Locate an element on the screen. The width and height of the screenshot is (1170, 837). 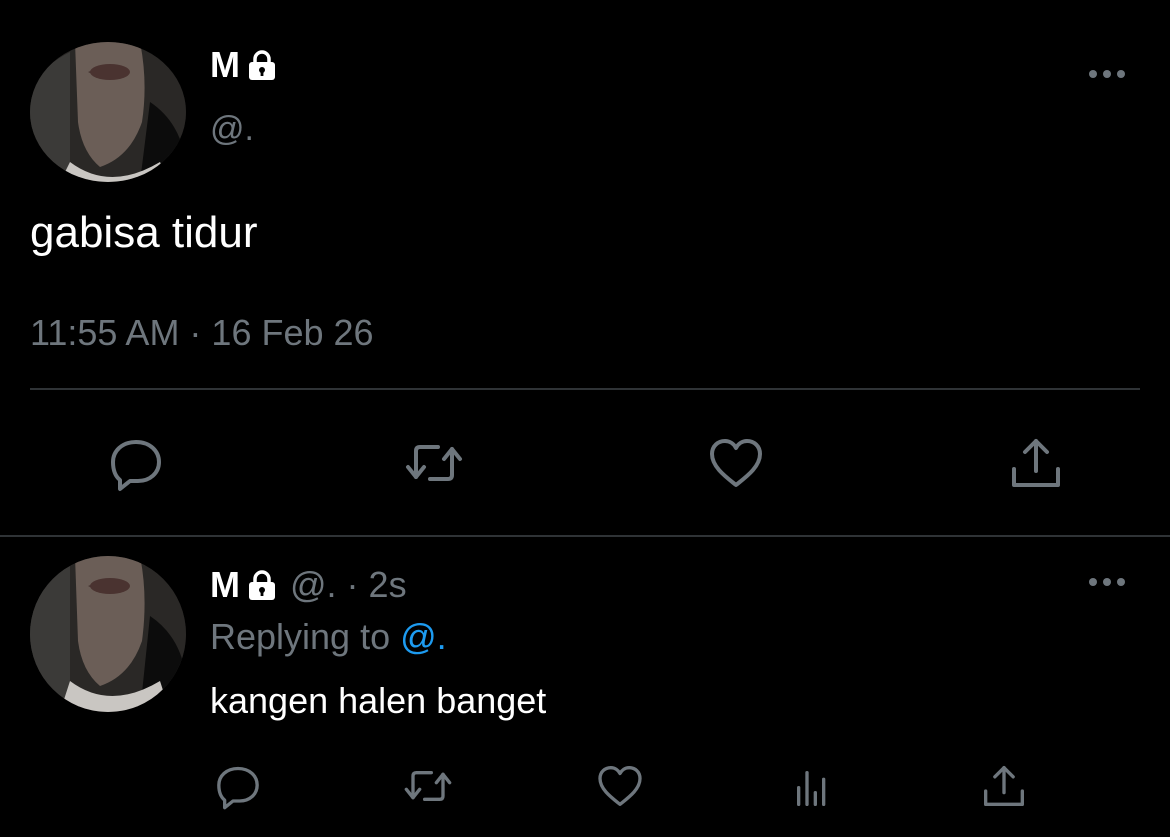
reply-tweet-avatar is located at coordinates (108, 634).